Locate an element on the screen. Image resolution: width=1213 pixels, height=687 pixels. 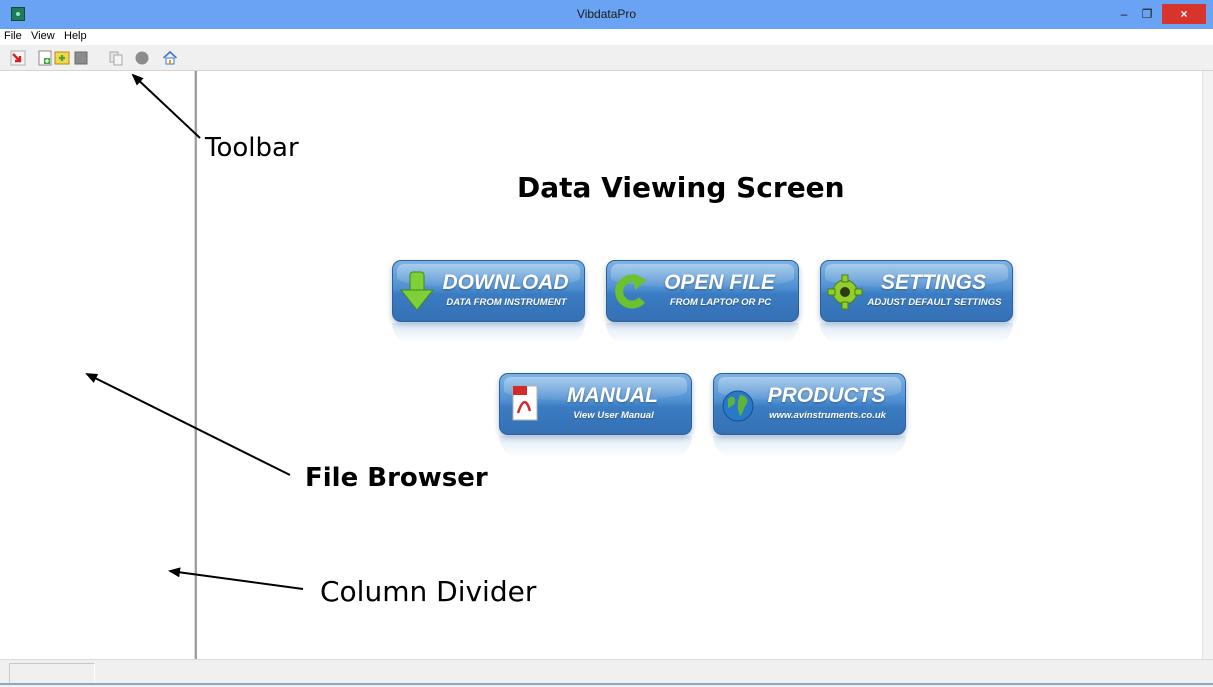
new-file-icon is located at coordinates (45, 58).